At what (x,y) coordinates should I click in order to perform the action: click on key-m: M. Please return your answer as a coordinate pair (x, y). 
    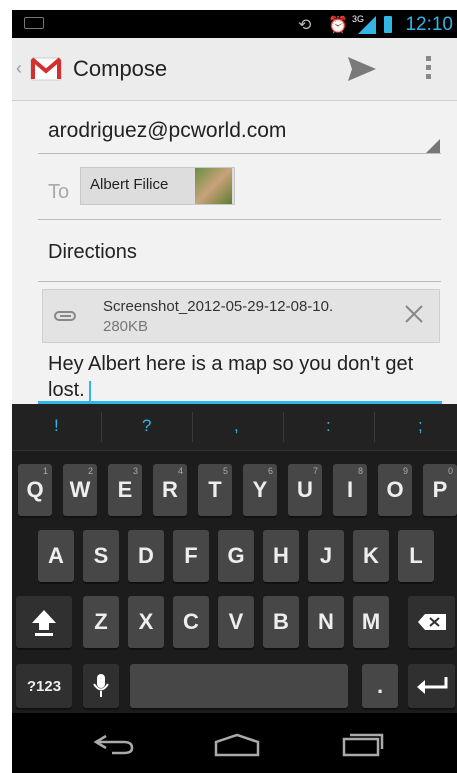
    Looking at the image, I should click on (371, 622).